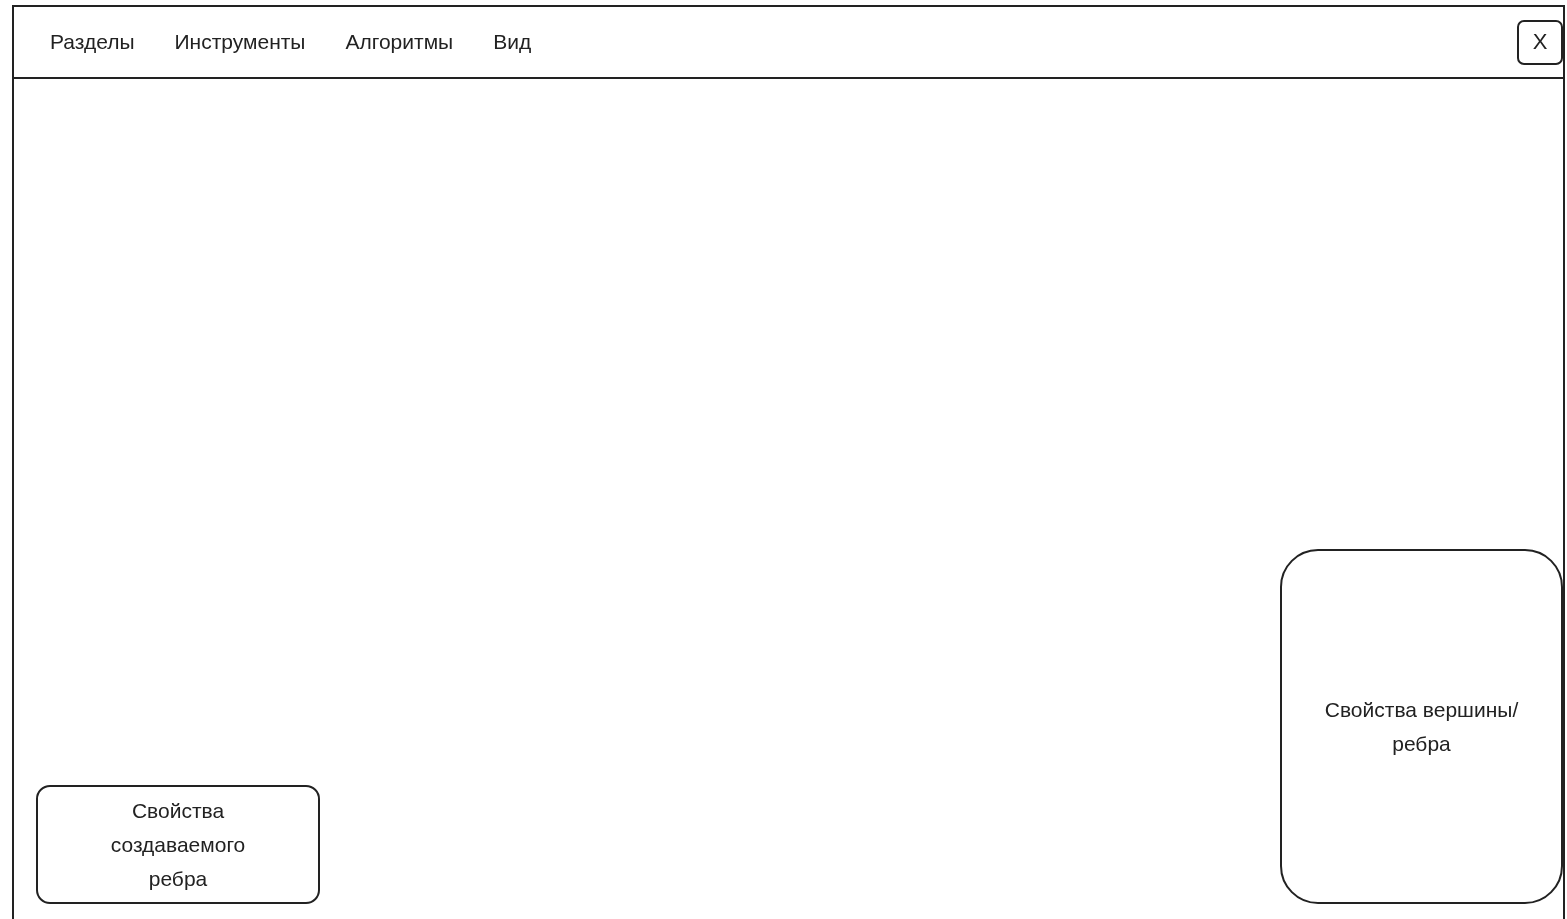 The height and width of the screenshot is (919, 1567). Describe the element at coordinates (240, 42) in the screenshot. I see `menu-item: Инструменты` at that location.